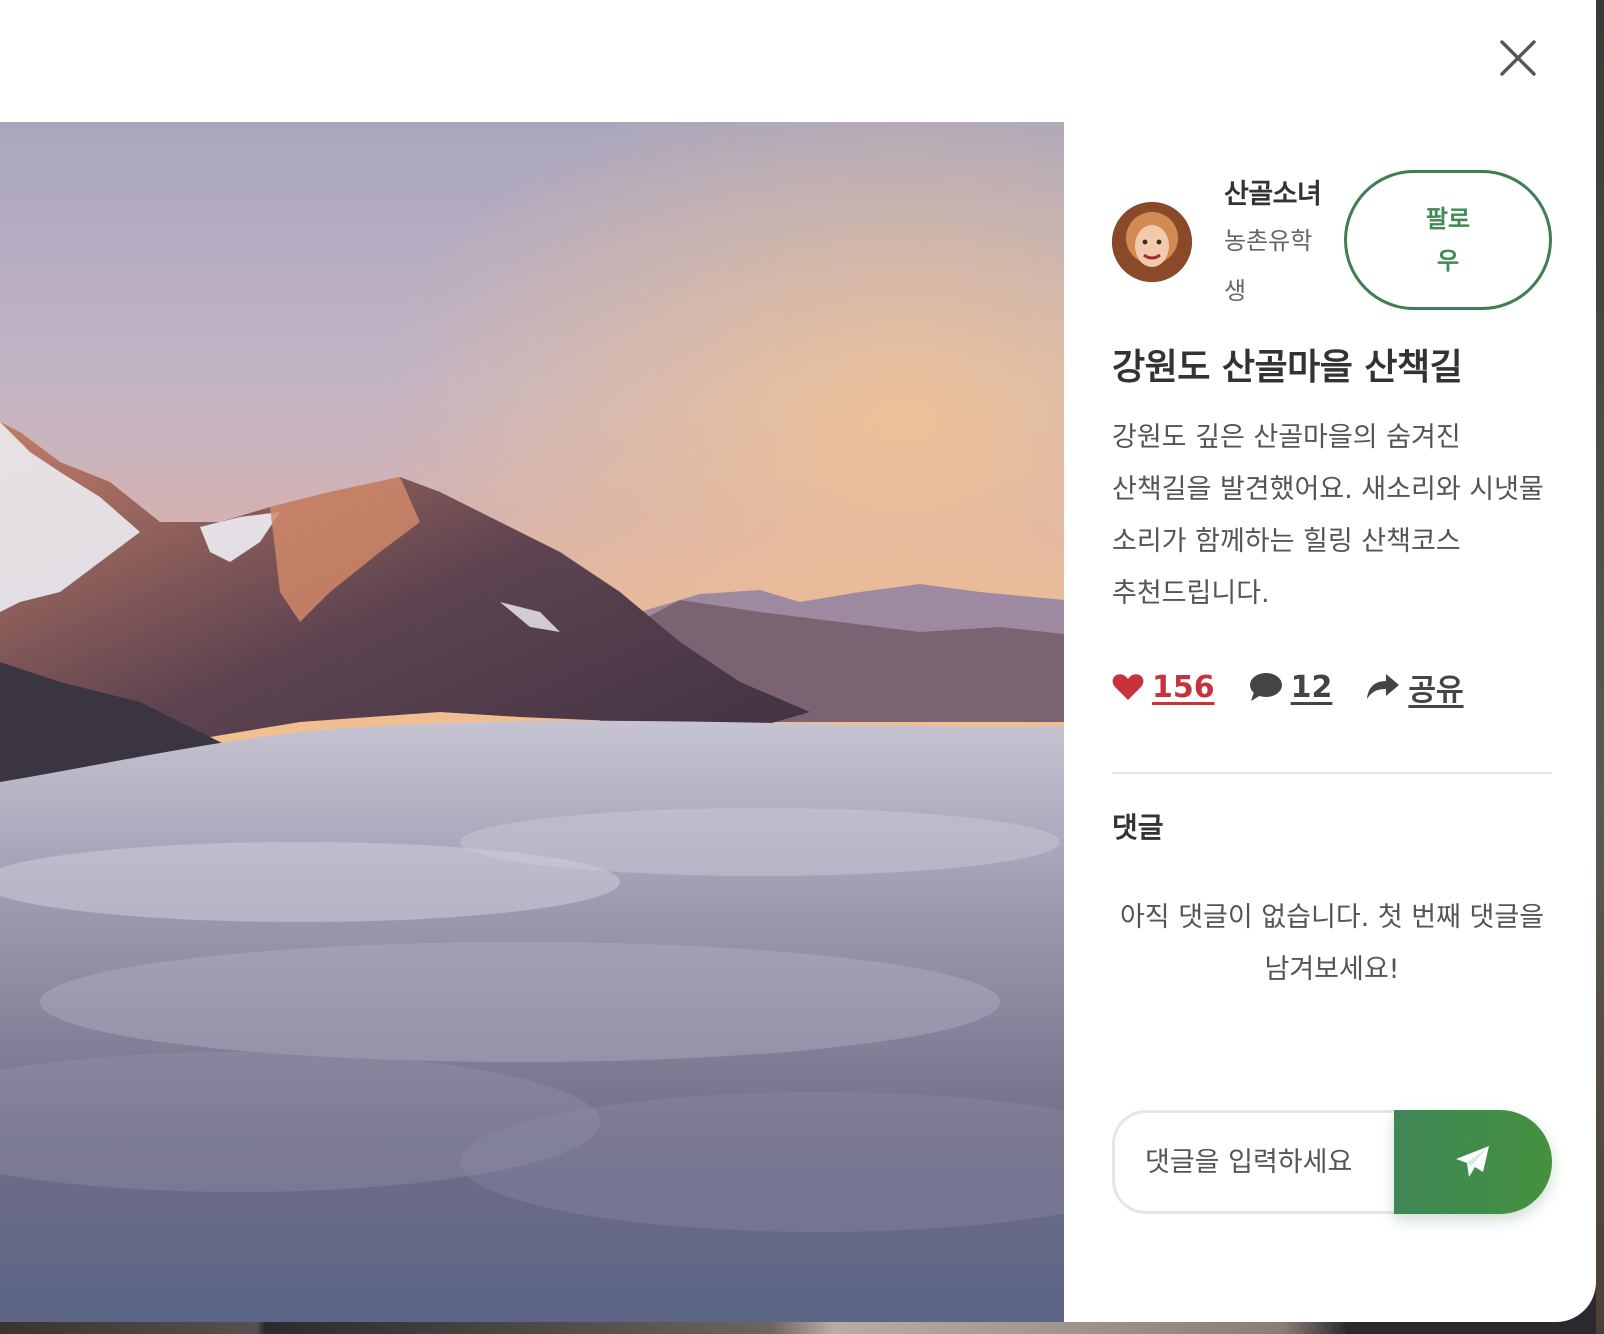  I want to click on author-subtitle: 농촌유학생, so click(1268, 266).